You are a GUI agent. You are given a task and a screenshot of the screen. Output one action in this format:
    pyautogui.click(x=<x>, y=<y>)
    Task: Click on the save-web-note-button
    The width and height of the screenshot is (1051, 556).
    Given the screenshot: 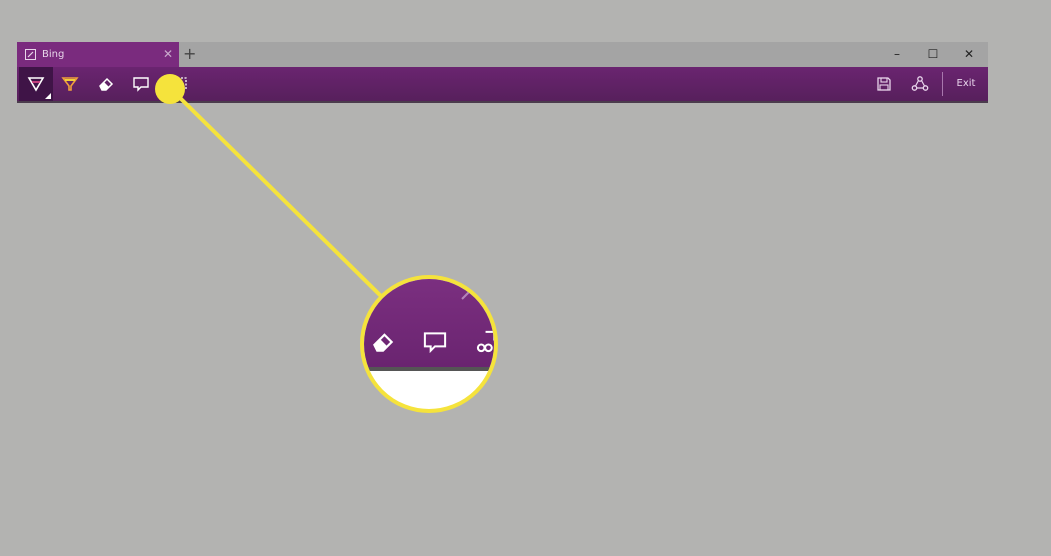 What is the action you would take?
    pyautogui.click(x=884, y=84)
    